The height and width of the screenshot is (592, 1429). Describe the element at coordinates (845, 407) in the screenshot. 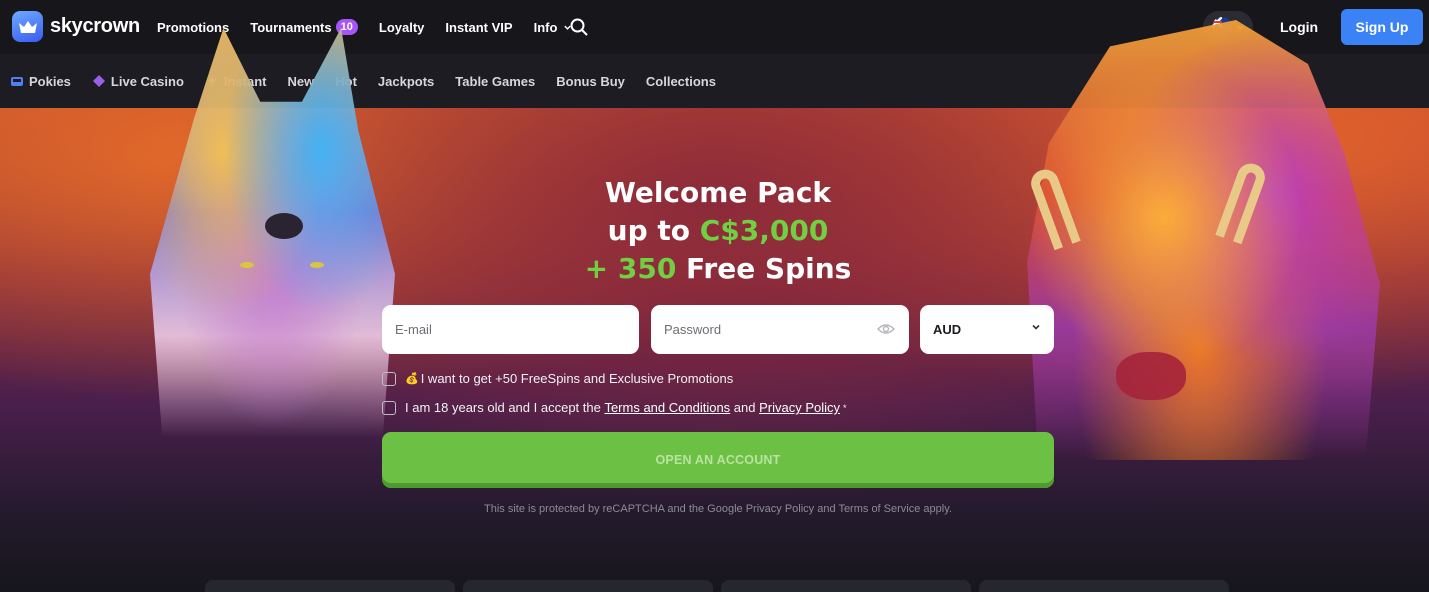

I see `required-marker: *` at that location.